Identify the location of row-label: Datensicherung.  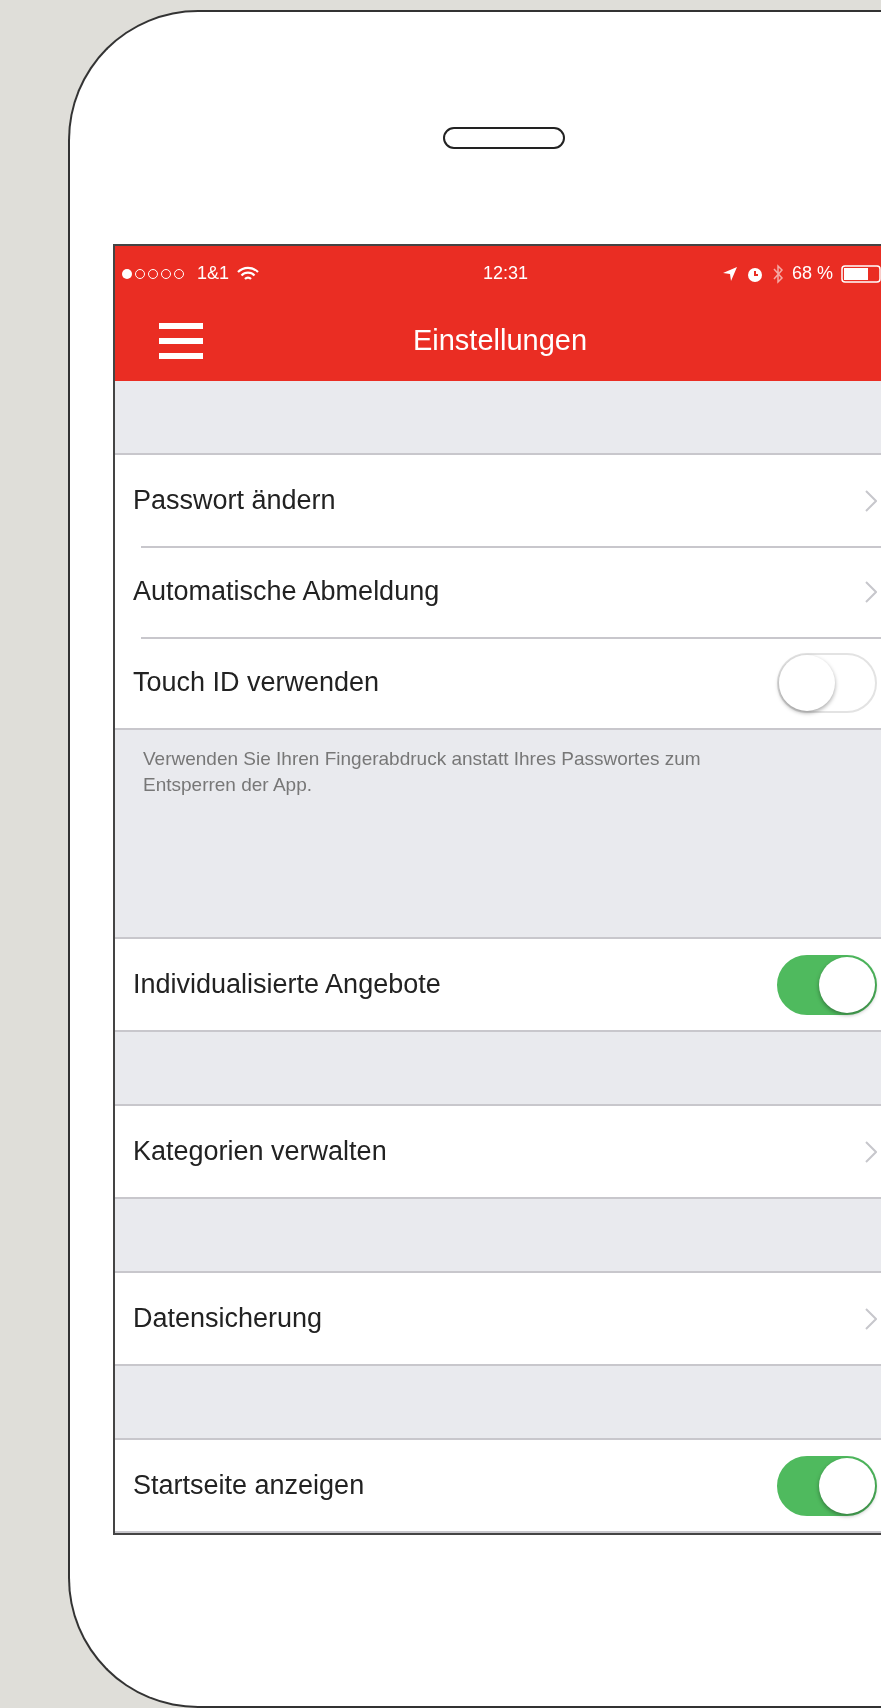
(228, 1319).